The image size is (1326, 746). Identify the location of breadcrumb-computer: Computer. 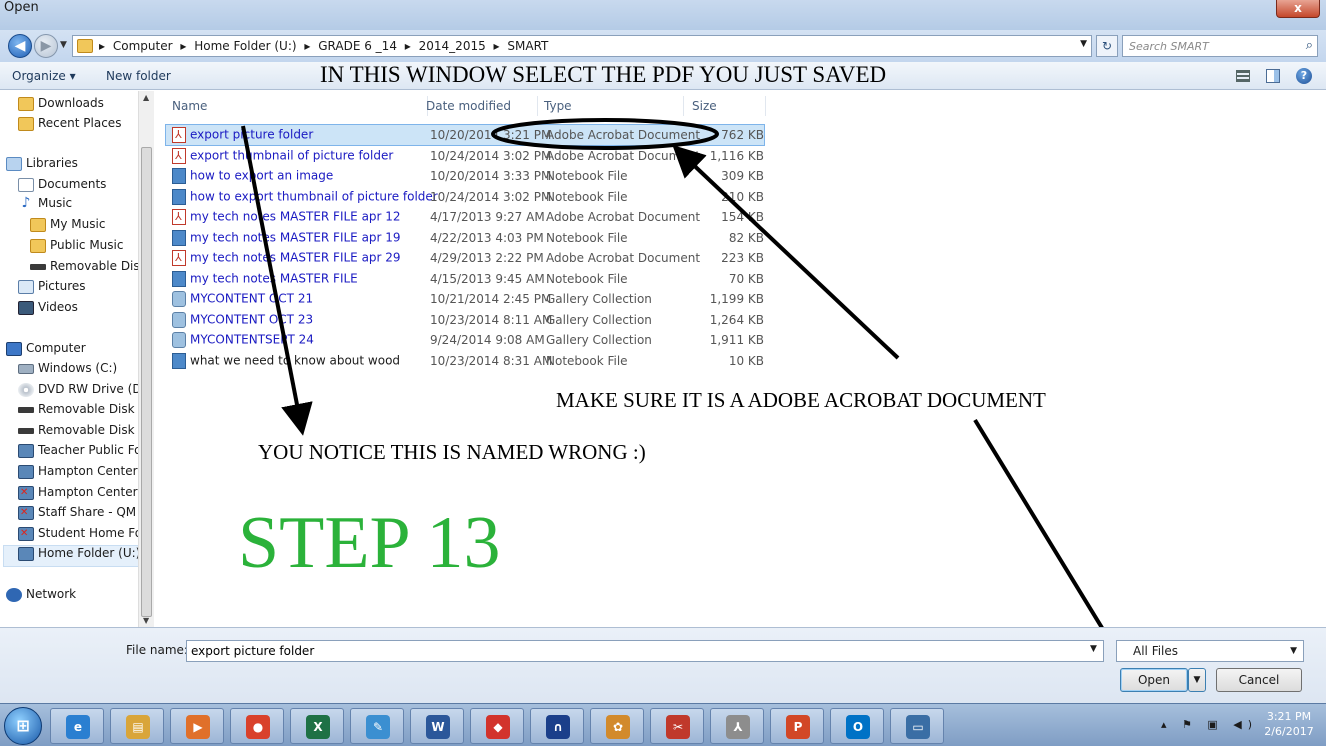
(143, 46).